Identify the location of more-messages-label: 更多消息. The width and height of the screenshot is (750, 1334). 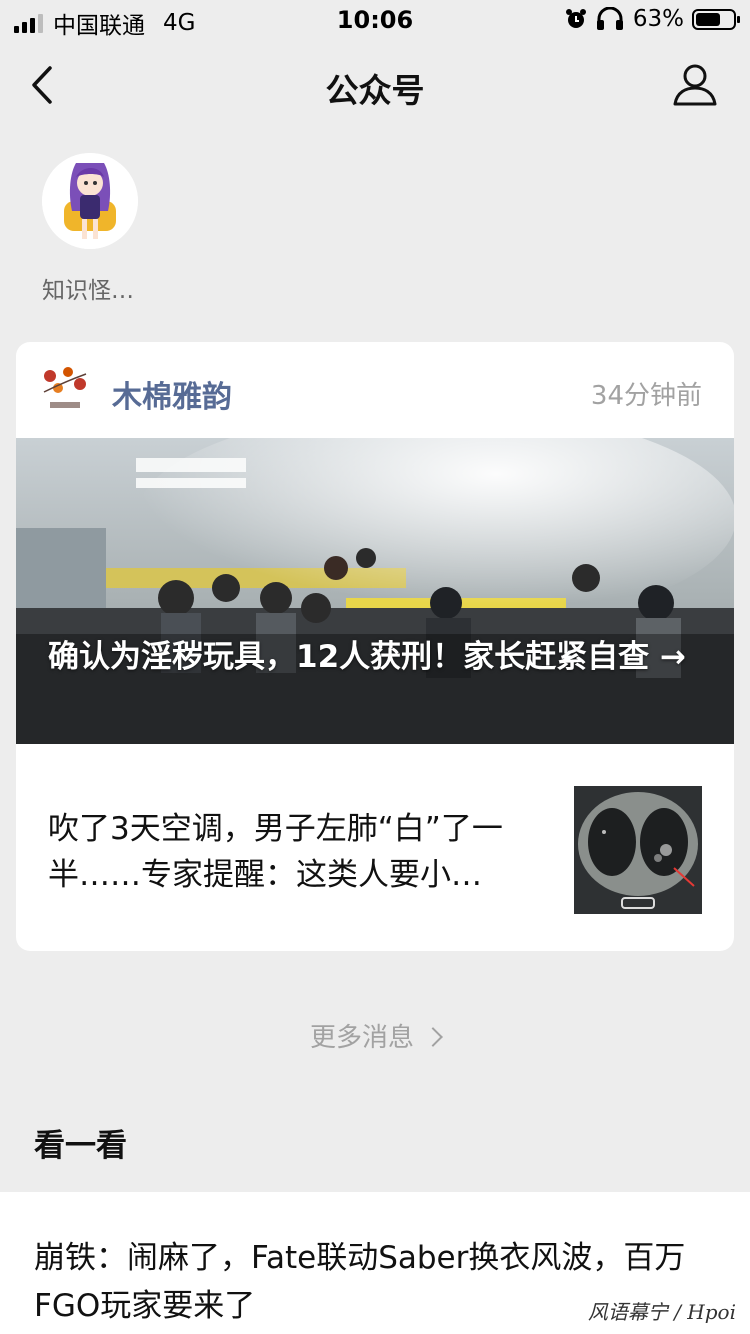
(361, 1038).